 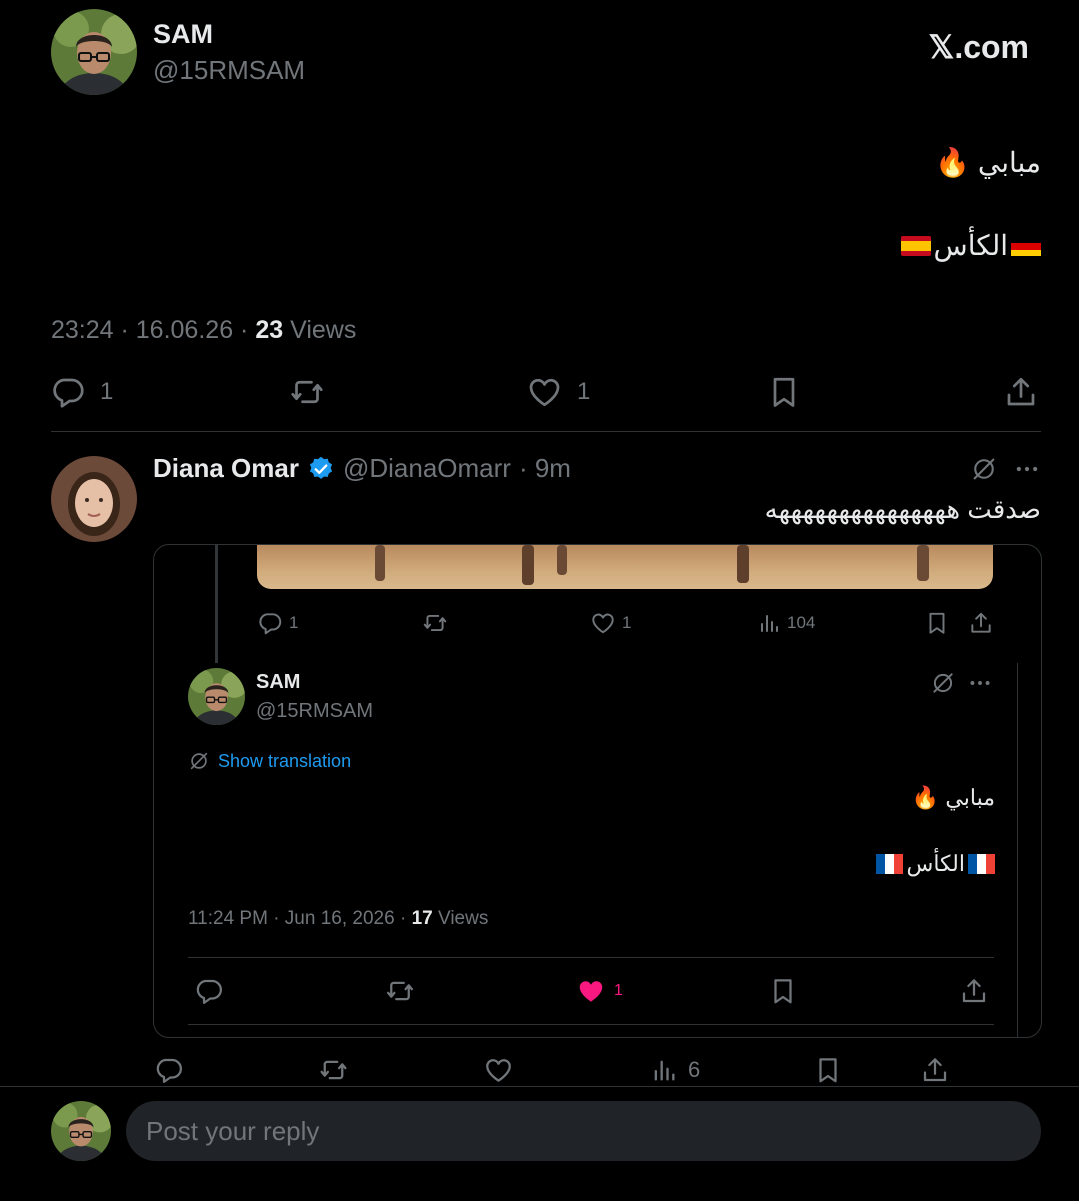 I want to click on quoted-views-label: Views, so click(x=463, y=918).